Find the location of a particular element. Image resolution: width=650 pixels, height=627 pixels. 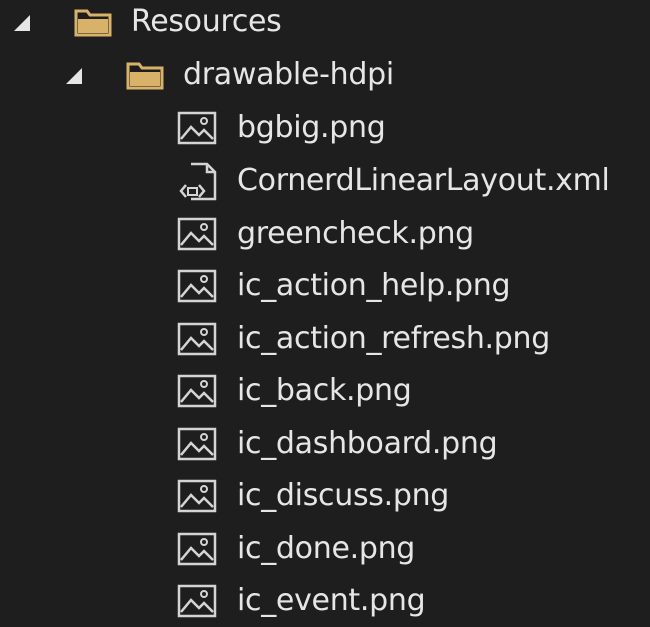

tree-item-label: ic_action_refresh.png is located at coordinates (393, 338).